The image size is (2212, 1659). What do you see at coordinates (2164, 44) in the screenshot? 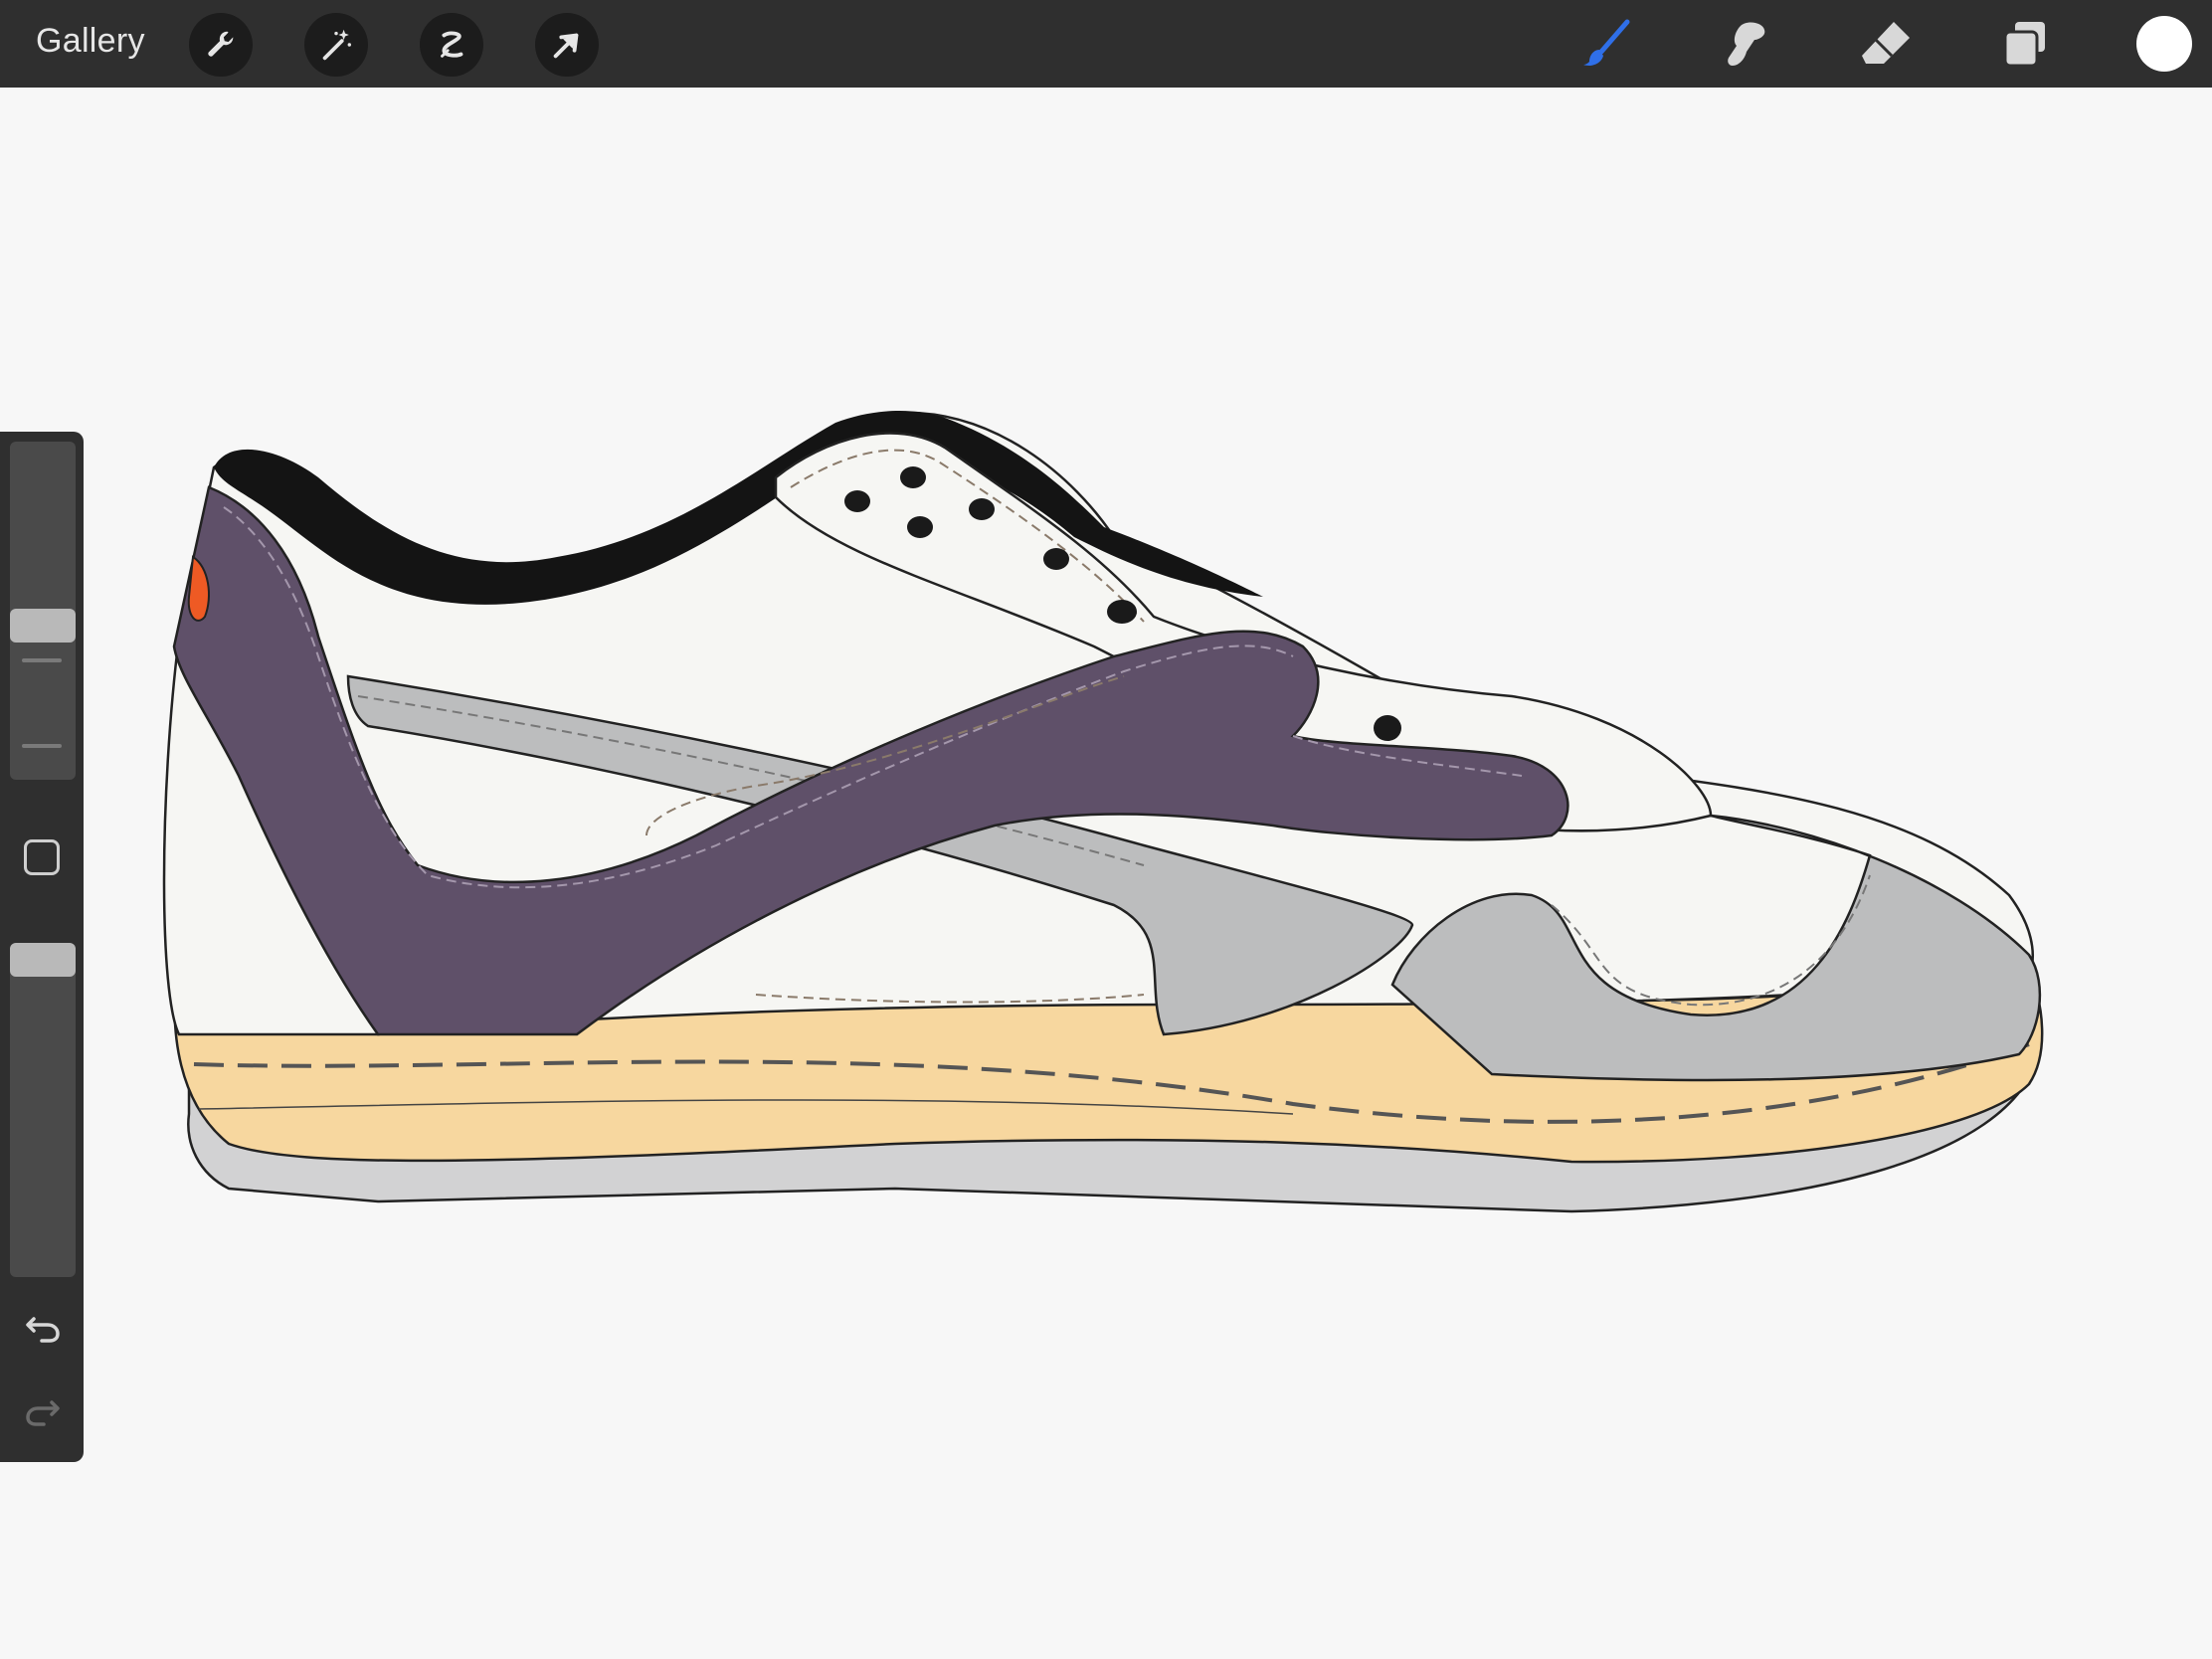
I see `color-swatch-button` at bounding box center [2164, 44].